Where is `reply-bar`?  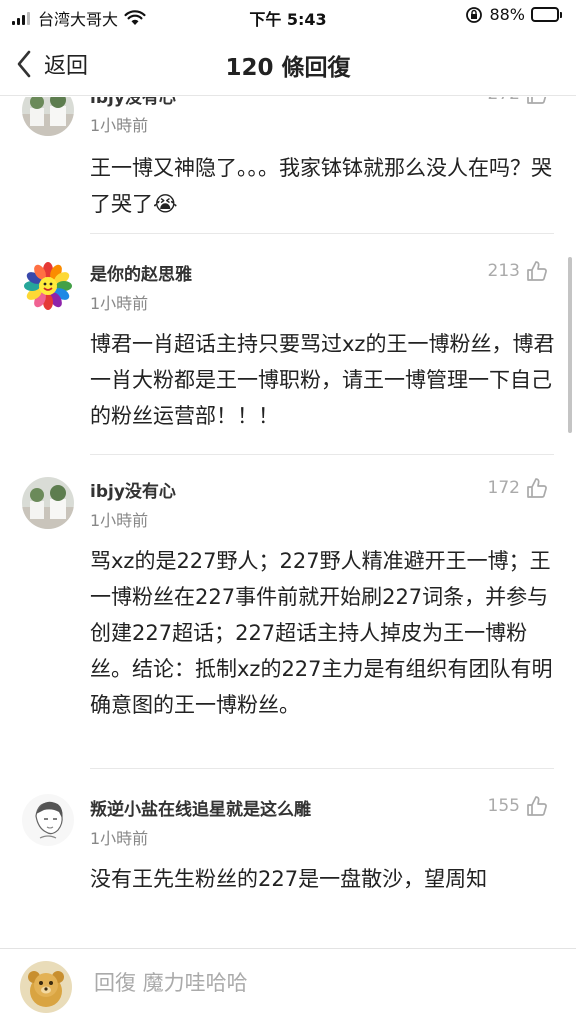
reply-bar is located at coordinates (288, 986).